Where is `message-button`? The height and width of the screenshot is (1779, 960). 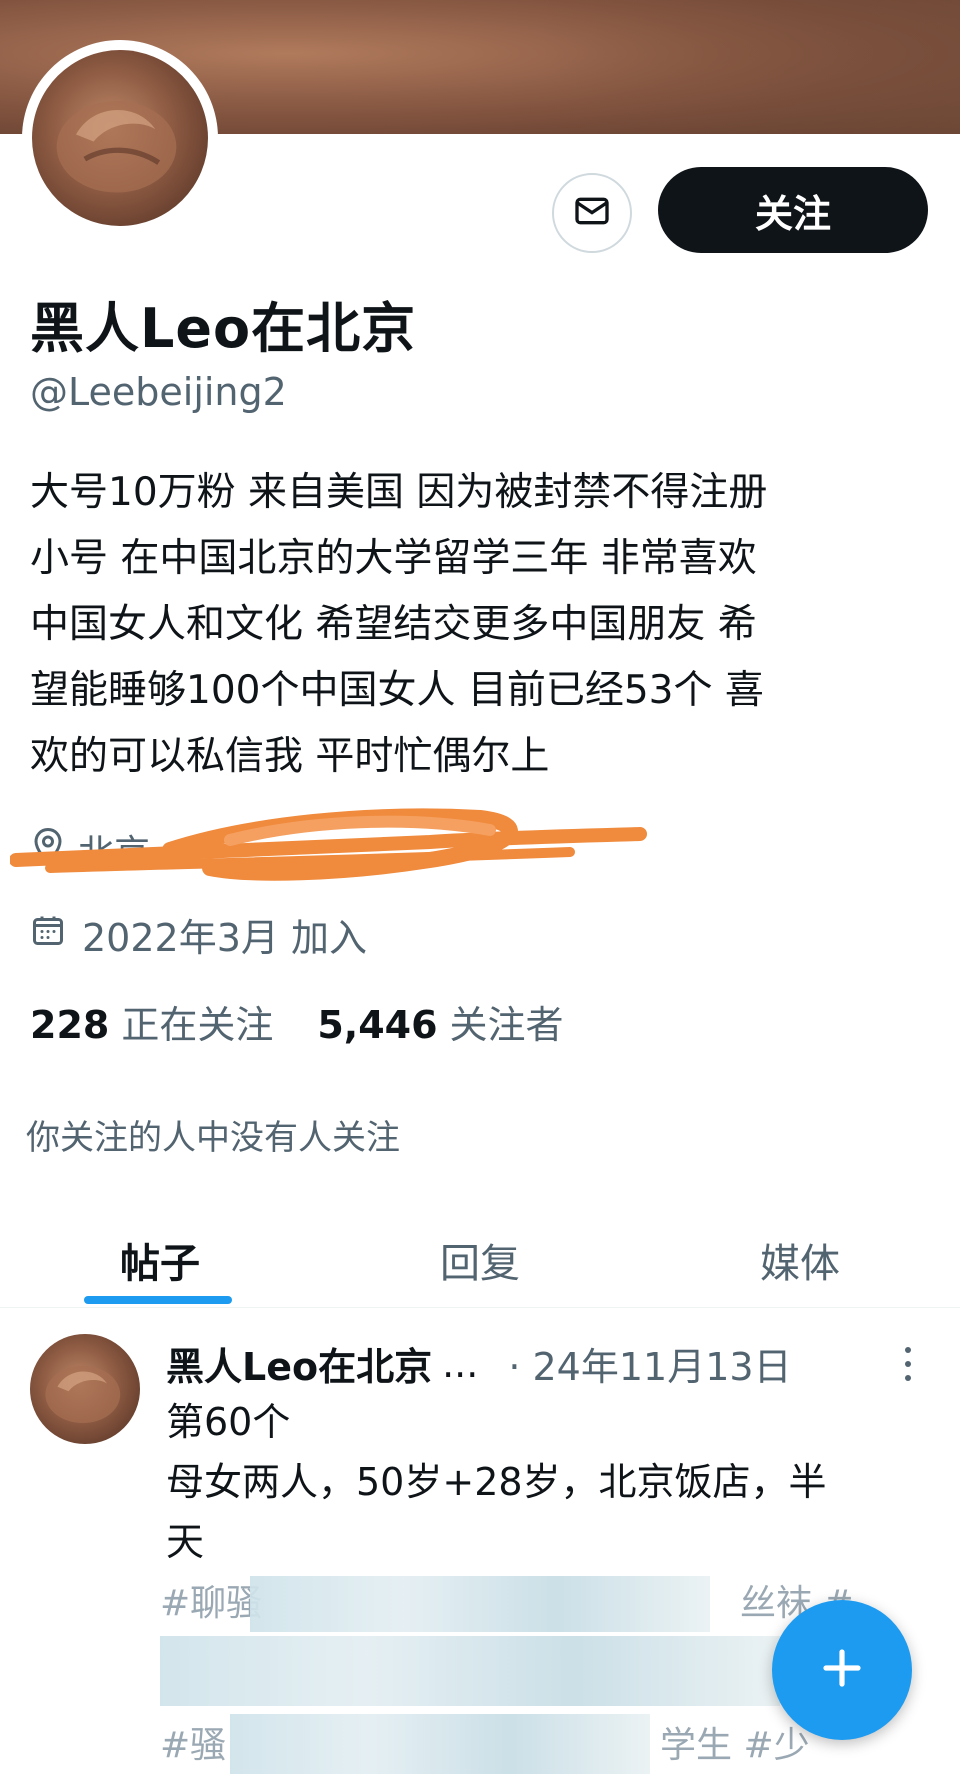 message-button is located at coordinates (592, 213).